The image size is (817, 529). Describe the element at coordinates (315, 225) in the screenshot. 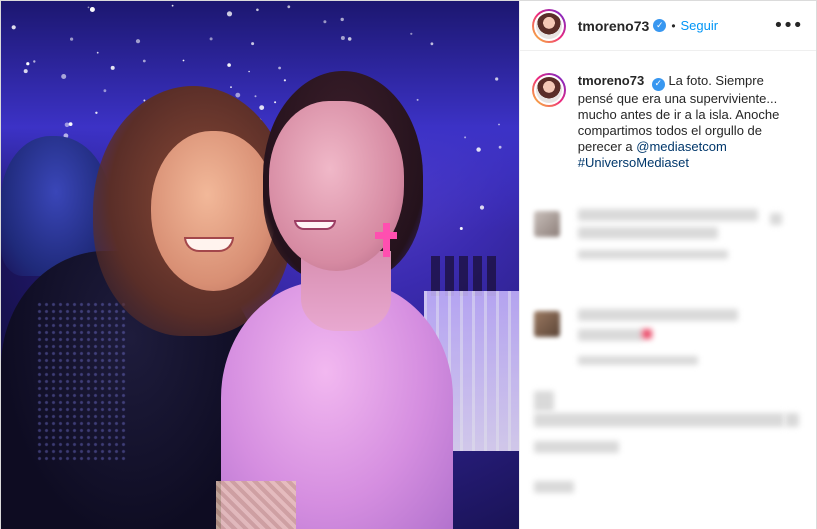

I see `right-woman-smile` at that location.